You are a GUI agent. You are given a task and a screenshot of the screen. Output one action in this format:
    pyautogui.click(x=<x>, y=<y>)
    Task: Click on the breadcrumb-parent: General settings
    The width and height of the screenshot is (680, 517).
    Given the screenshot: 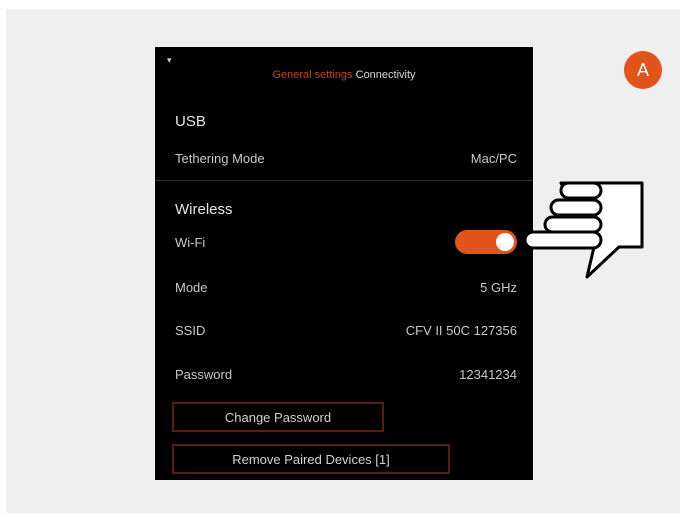 What is the action you would take?
    pyautogui.click(x=312, y=75)
    